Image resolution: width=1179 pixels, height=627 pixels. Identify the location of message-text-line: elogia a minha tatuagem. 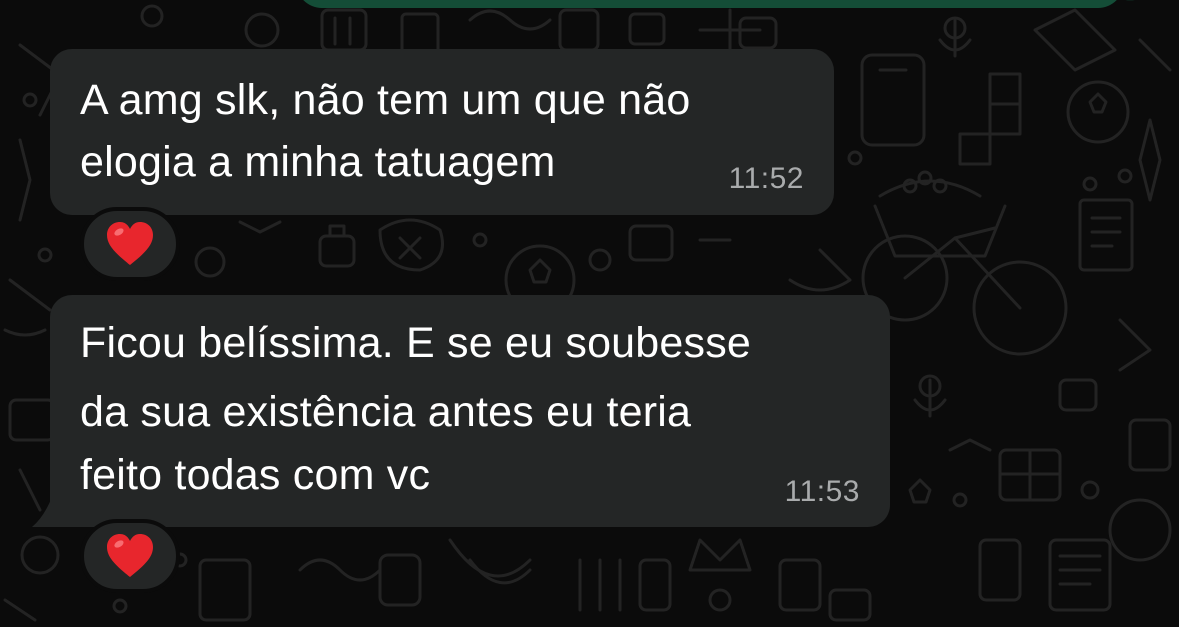
(318, 162).